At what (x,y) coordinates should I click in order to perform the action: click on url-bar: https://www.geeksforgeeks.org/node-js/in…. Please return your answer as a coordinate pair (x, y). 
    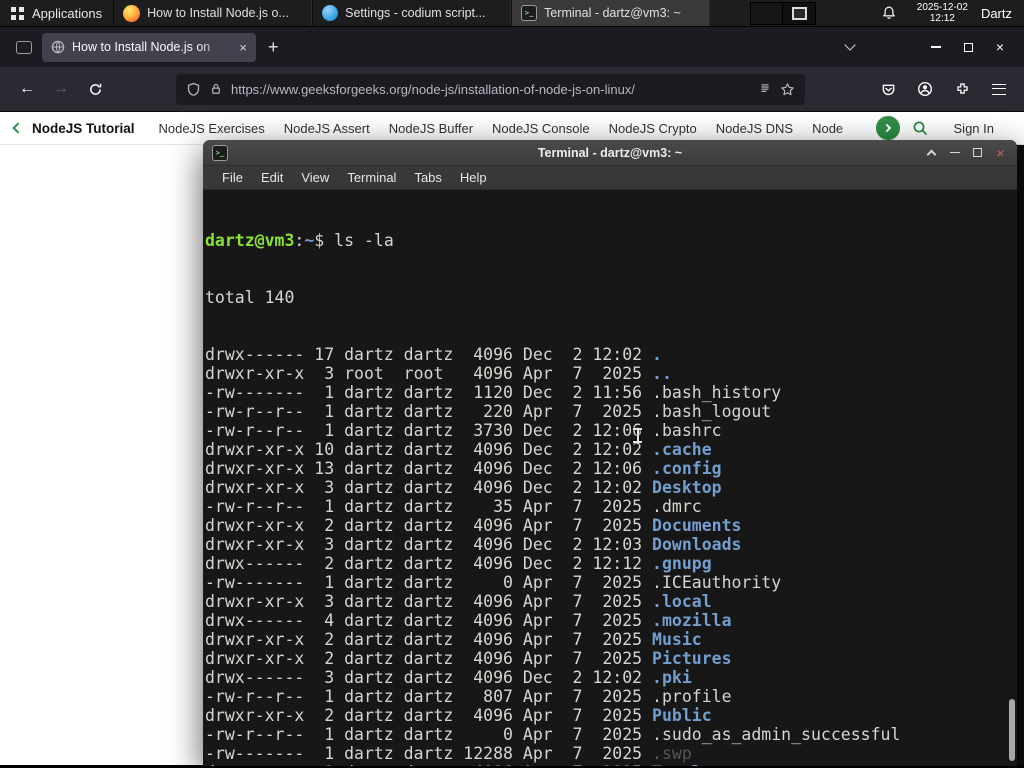
    Looking at the image, I should click on (490, 89).